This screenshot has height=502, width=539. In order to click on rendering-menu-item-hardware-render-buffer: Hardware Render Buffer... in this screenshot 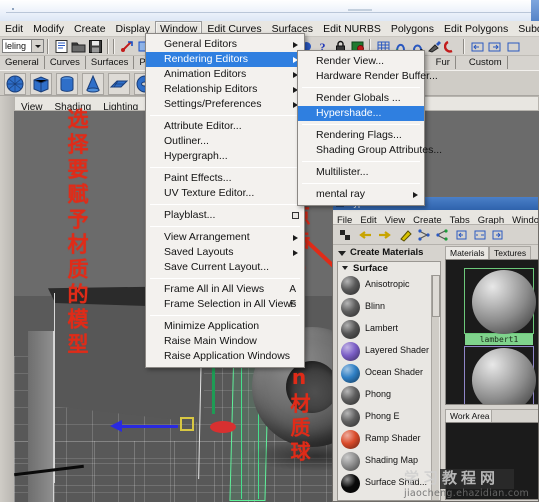, I will do `click(368, 76)`.